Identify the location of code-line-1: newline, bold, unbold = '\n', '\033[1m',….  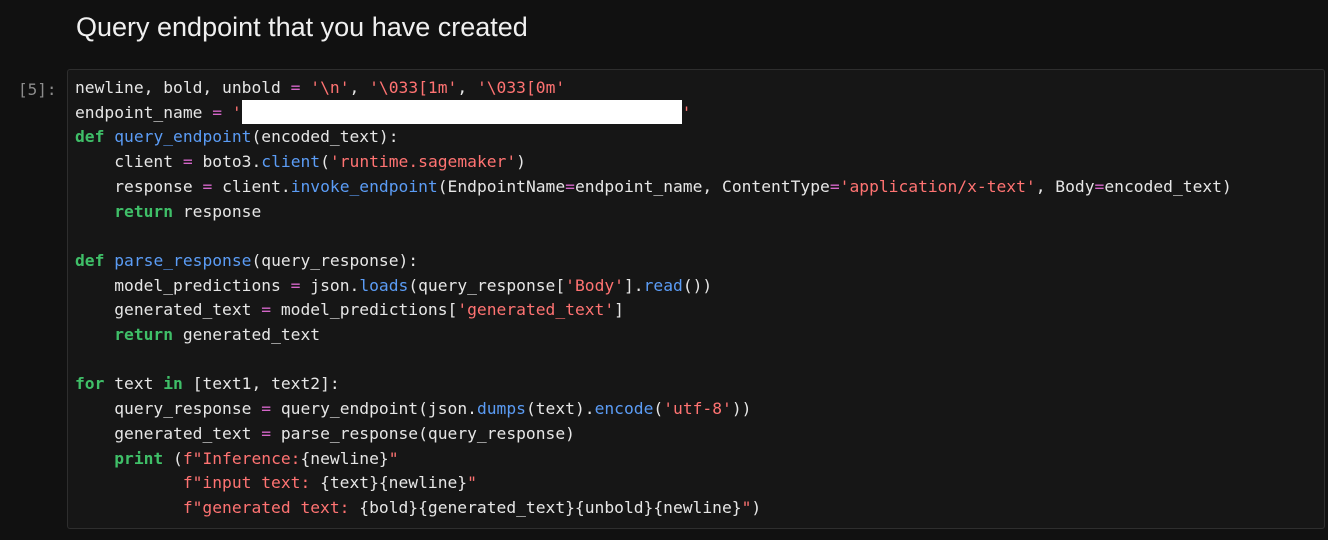
(320, 87).